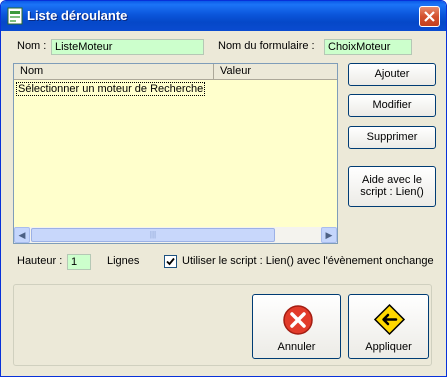 The width and height of the screenshot is (447, 377). I want to click on column-header-valeur: Valeur, so click(275, 72).